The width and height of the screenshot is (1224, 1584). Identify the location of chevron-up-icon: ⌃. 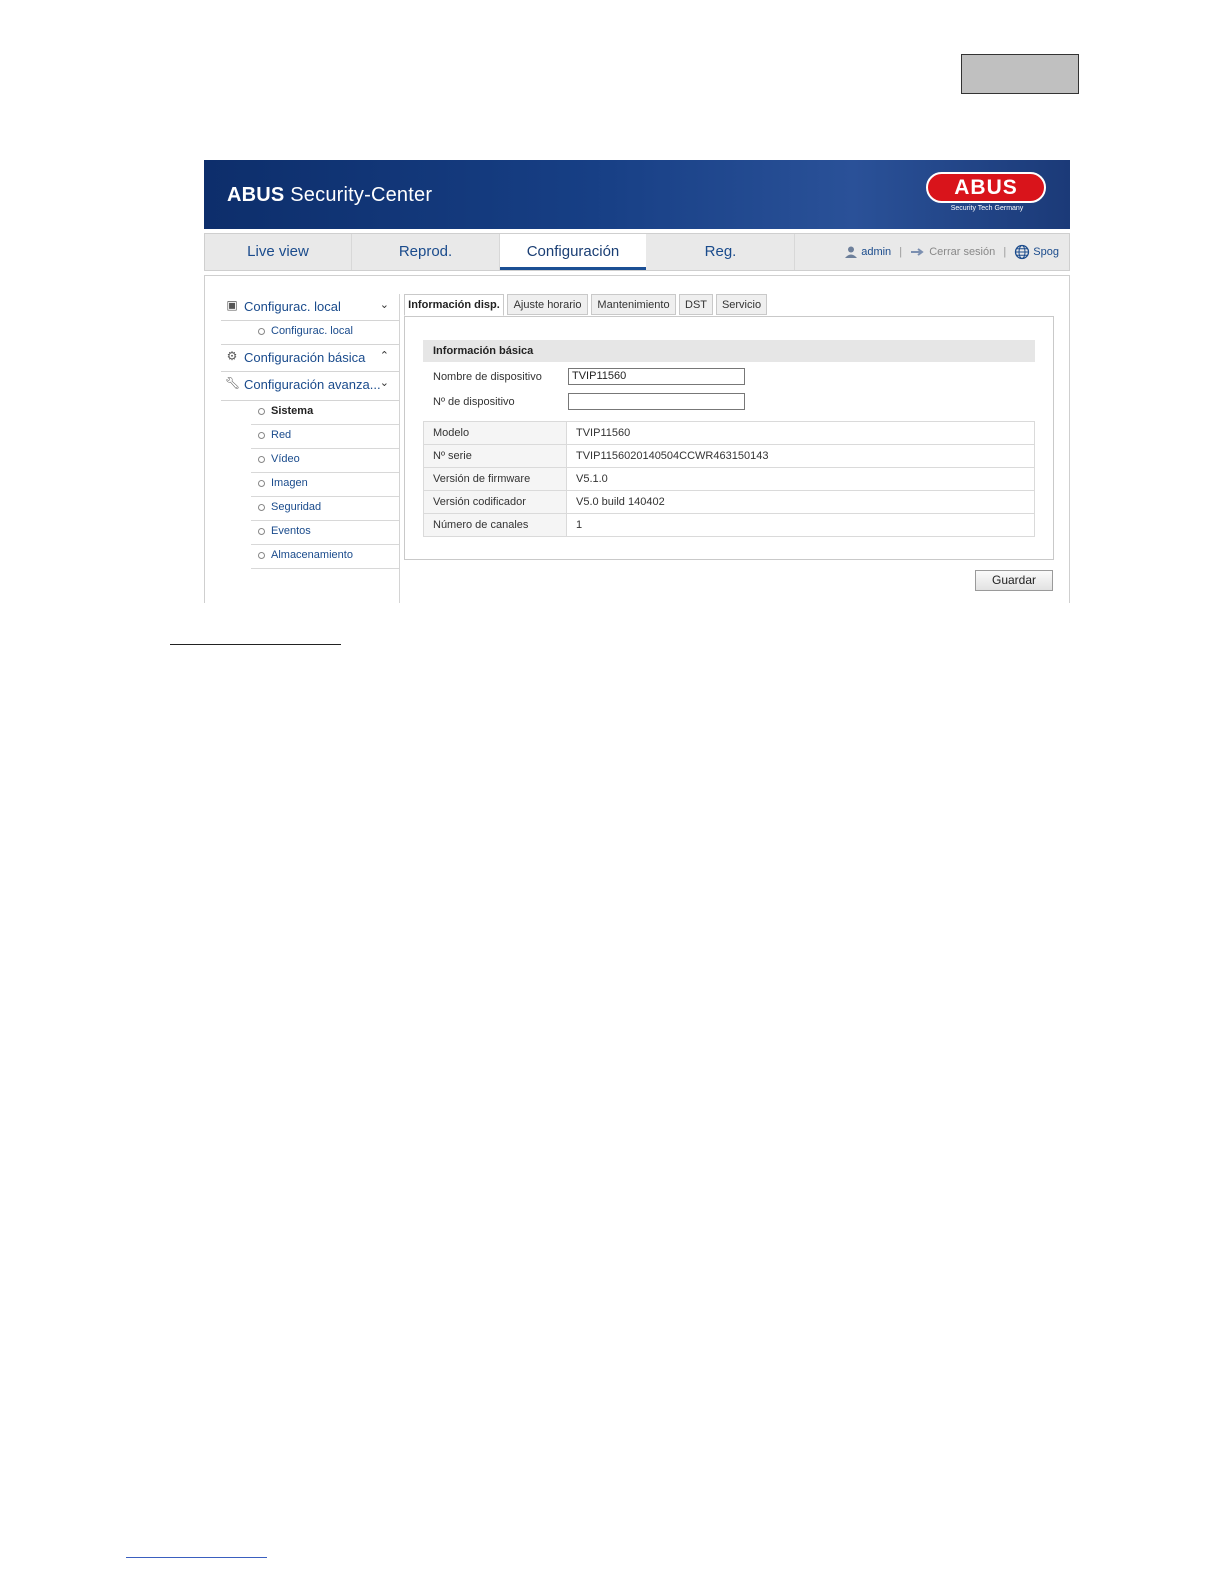
(384, 356).